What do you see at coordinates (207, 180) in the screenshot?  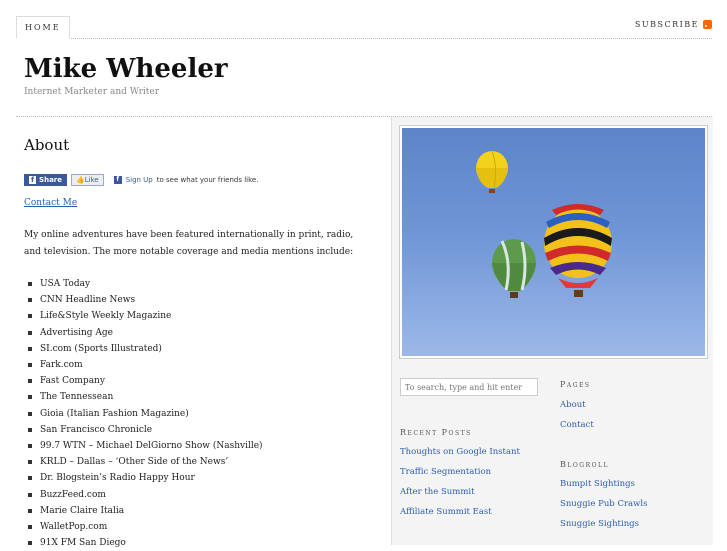 I see `signup-text: to see what your friends like.` at bounding box center [207, 180].